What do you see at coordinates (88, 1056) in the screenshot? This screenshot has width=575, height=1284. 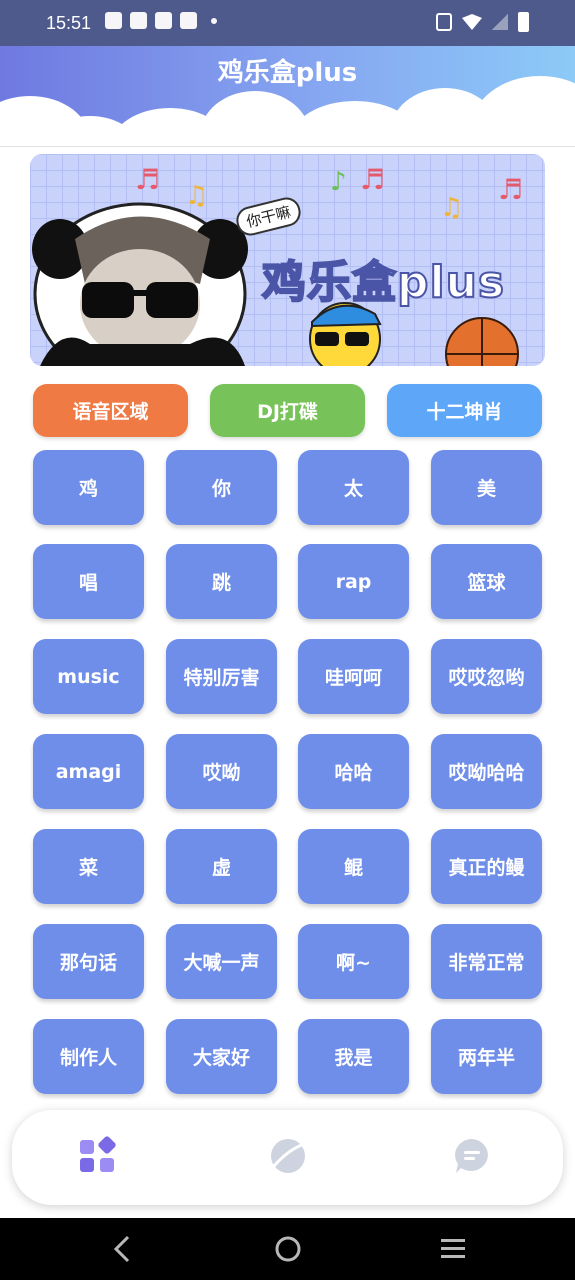 I see `sound-button: 制作人` at bounding box center [88, 1056].